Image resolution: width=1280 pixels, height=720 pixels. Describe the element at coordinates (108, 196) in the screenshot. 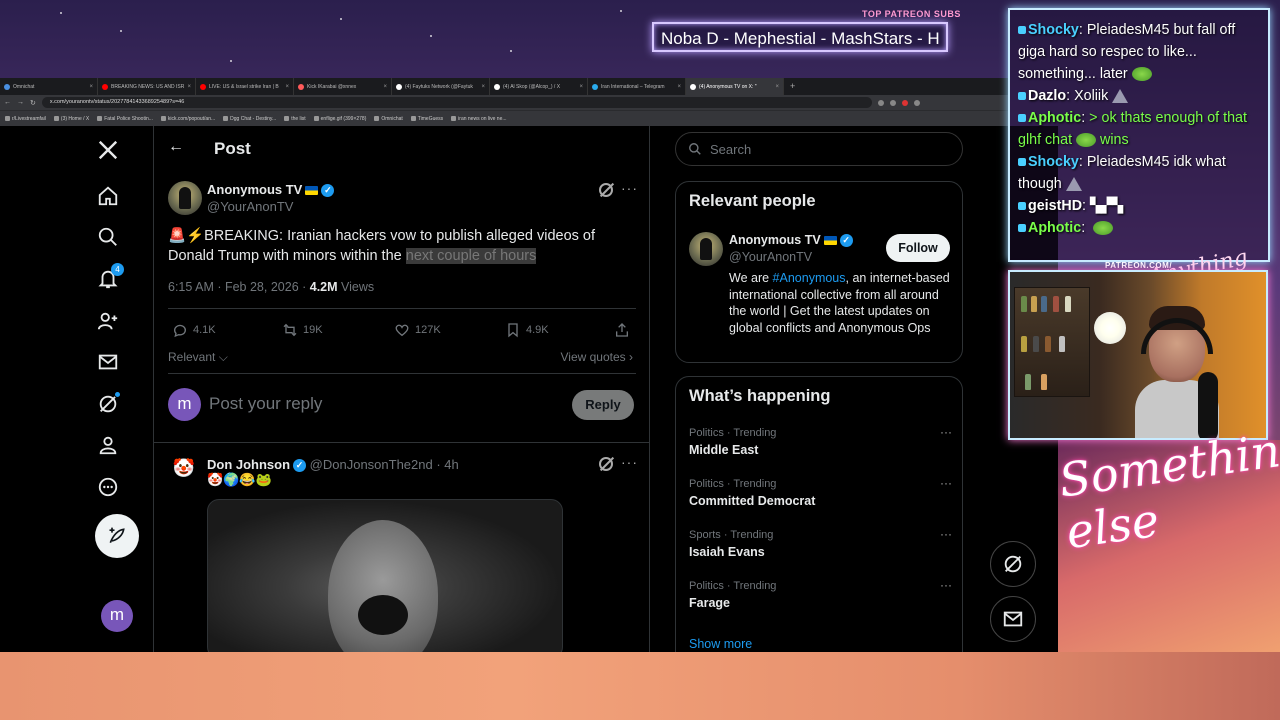

I see `home-icon` at that location.